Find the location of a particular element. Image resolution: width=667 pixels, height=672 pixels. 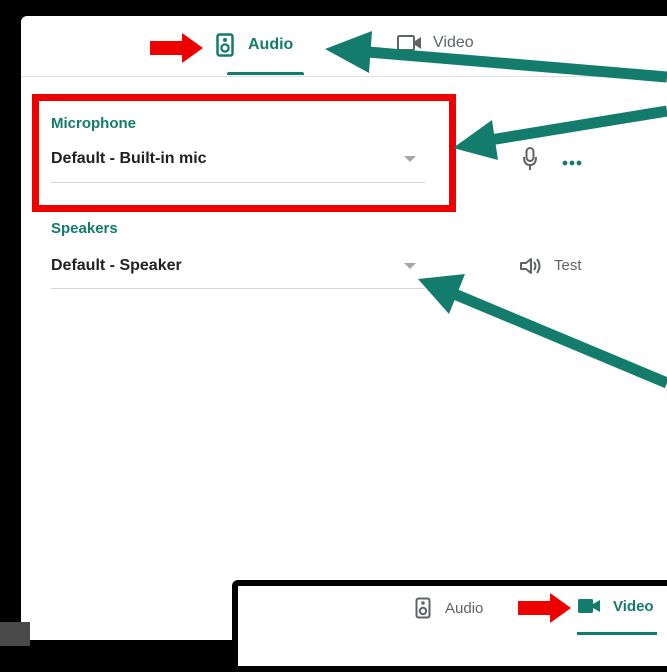

inset-tab-audio-label: Audio is located at coordinates (464, 608).